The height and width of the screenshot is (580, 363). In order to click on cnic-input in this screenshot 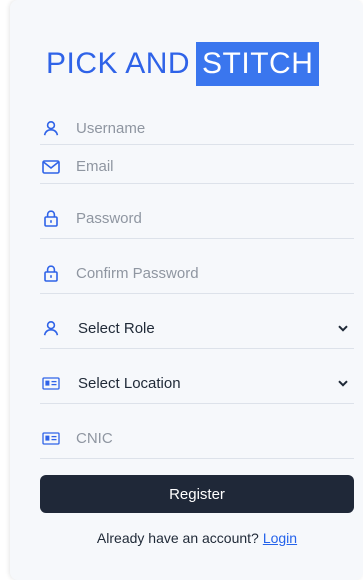, I will do `click(196, 438)`.